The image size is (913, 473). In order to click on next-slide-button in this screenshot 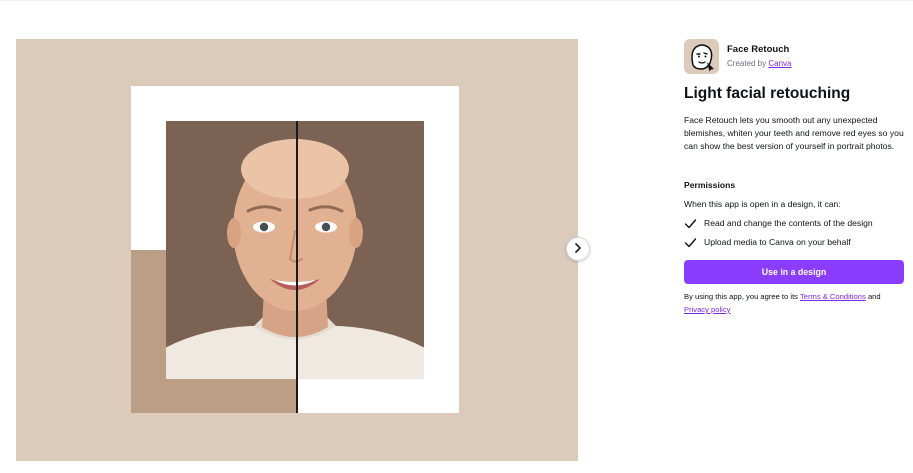, I will do `click(578, 249)`.